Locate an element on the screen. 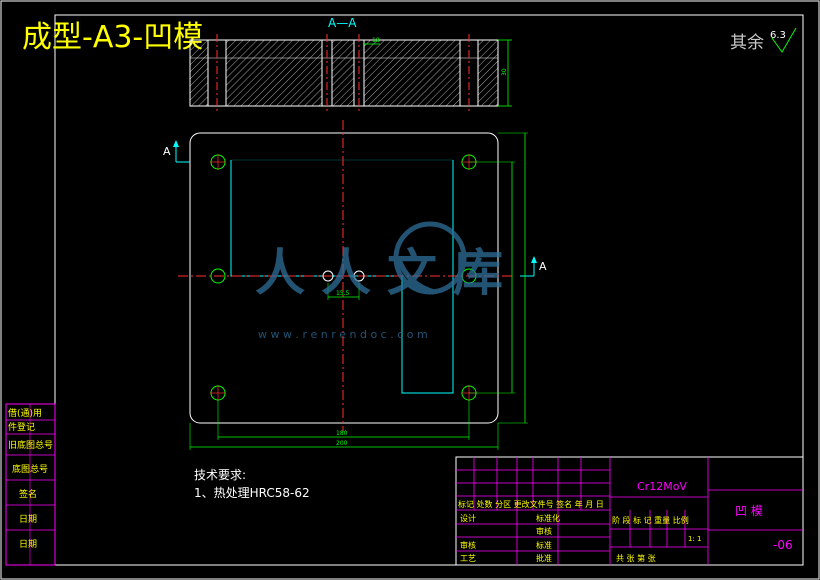 The image size is (820, 580). watermark-text: 人人文库 is located at coordinates (387, 273).